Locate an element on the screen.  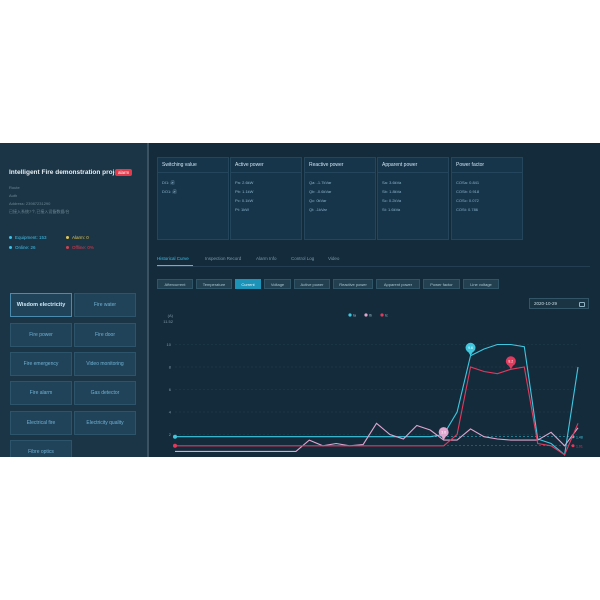
chip-apparent-power: Apparent power is located at coordinates (398, 284).